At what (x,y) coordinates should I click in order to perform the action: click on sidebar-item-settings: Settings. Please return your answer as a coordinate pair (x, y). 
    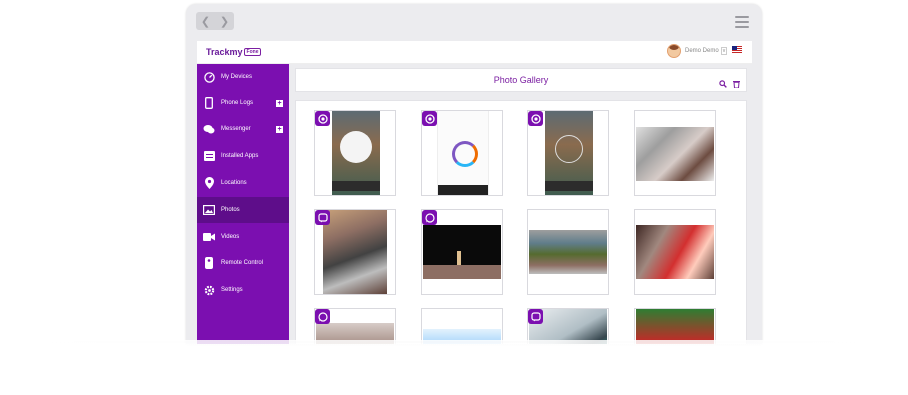
    Looking at the image, I should click on (243, 290).